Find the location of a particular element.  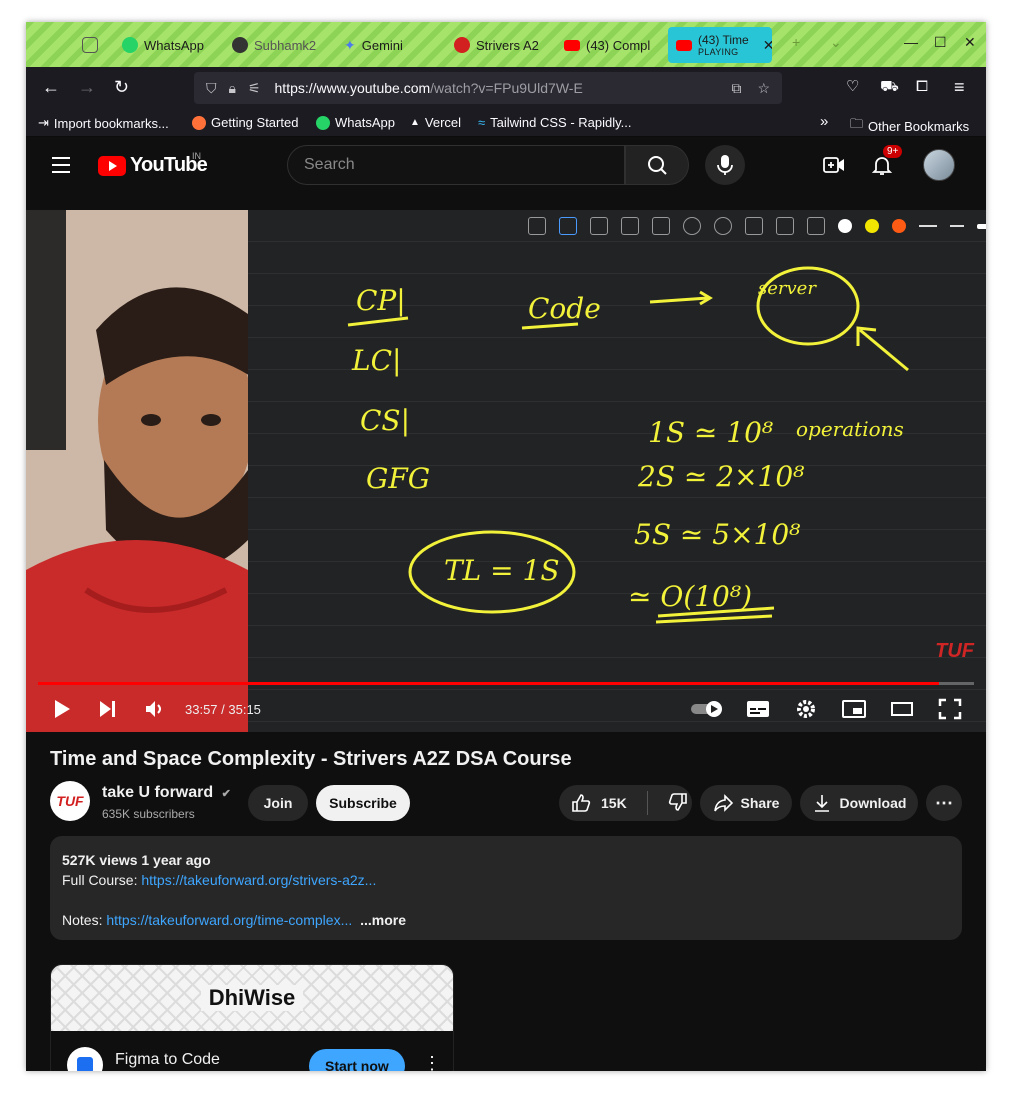

join-button: Join is located at coordinates (278, 803).